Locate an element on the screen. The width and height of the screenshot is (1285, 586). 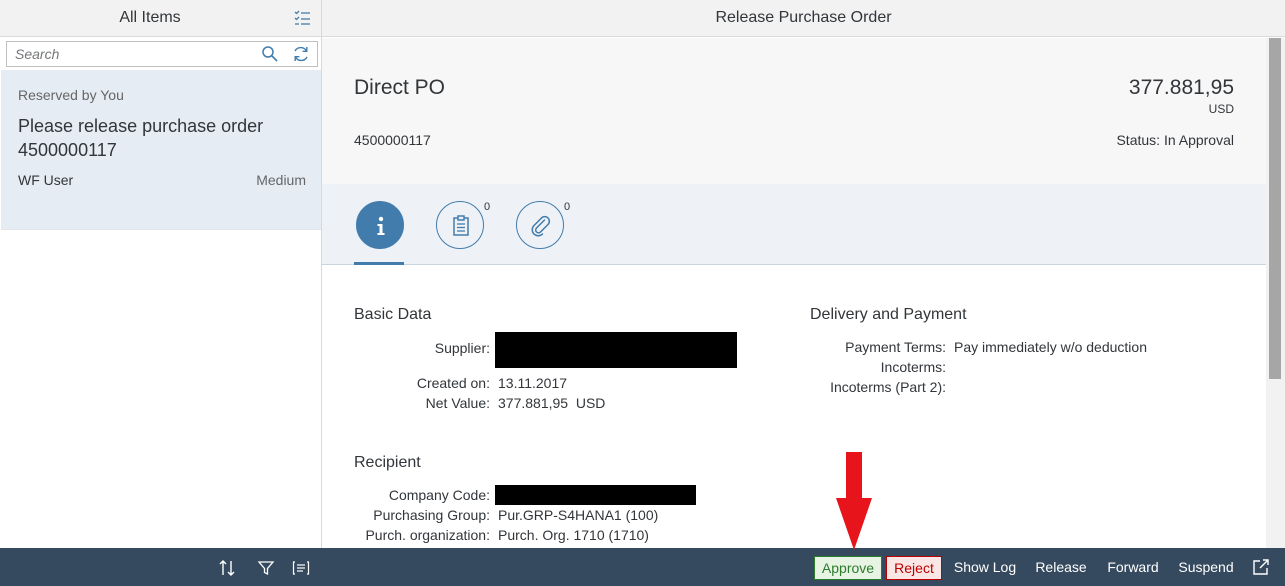
scrollbar-thumb is located at coordinates (1275, 208).